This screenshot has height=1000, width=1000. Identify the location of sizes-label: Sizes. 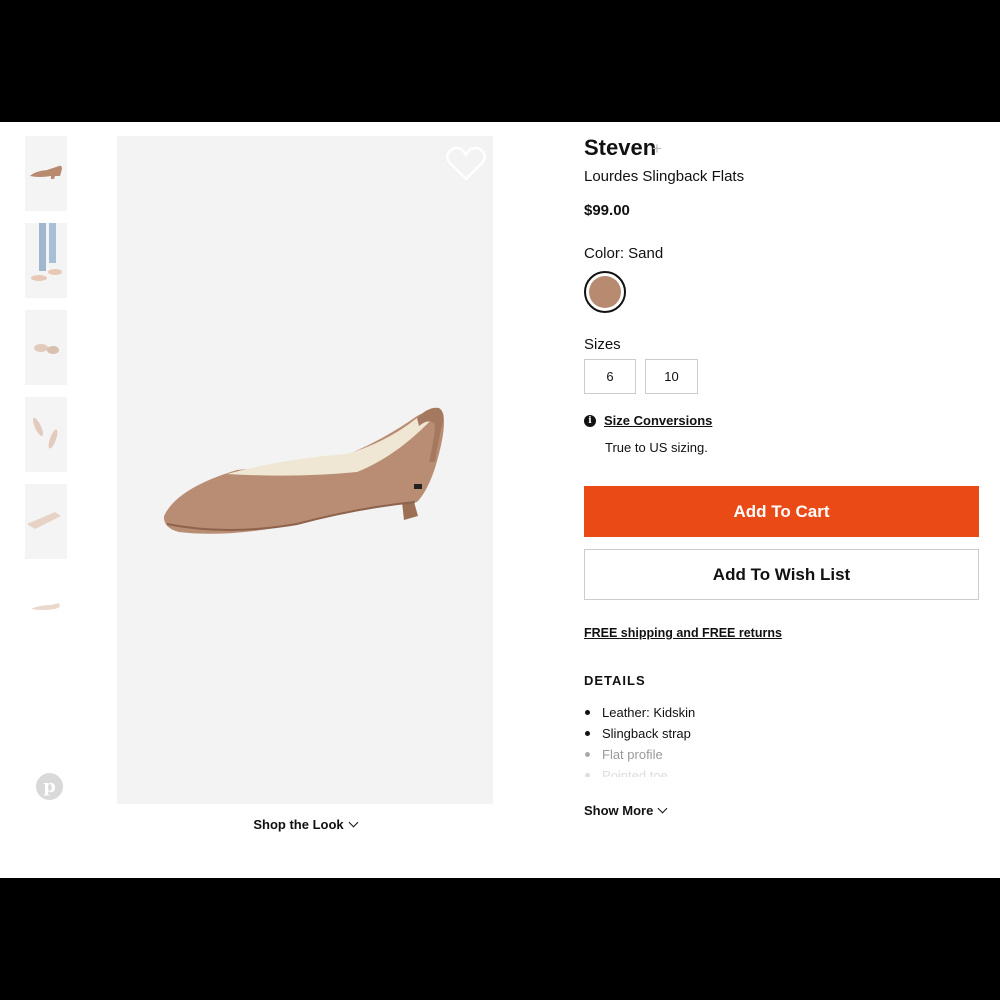
(602, 344).